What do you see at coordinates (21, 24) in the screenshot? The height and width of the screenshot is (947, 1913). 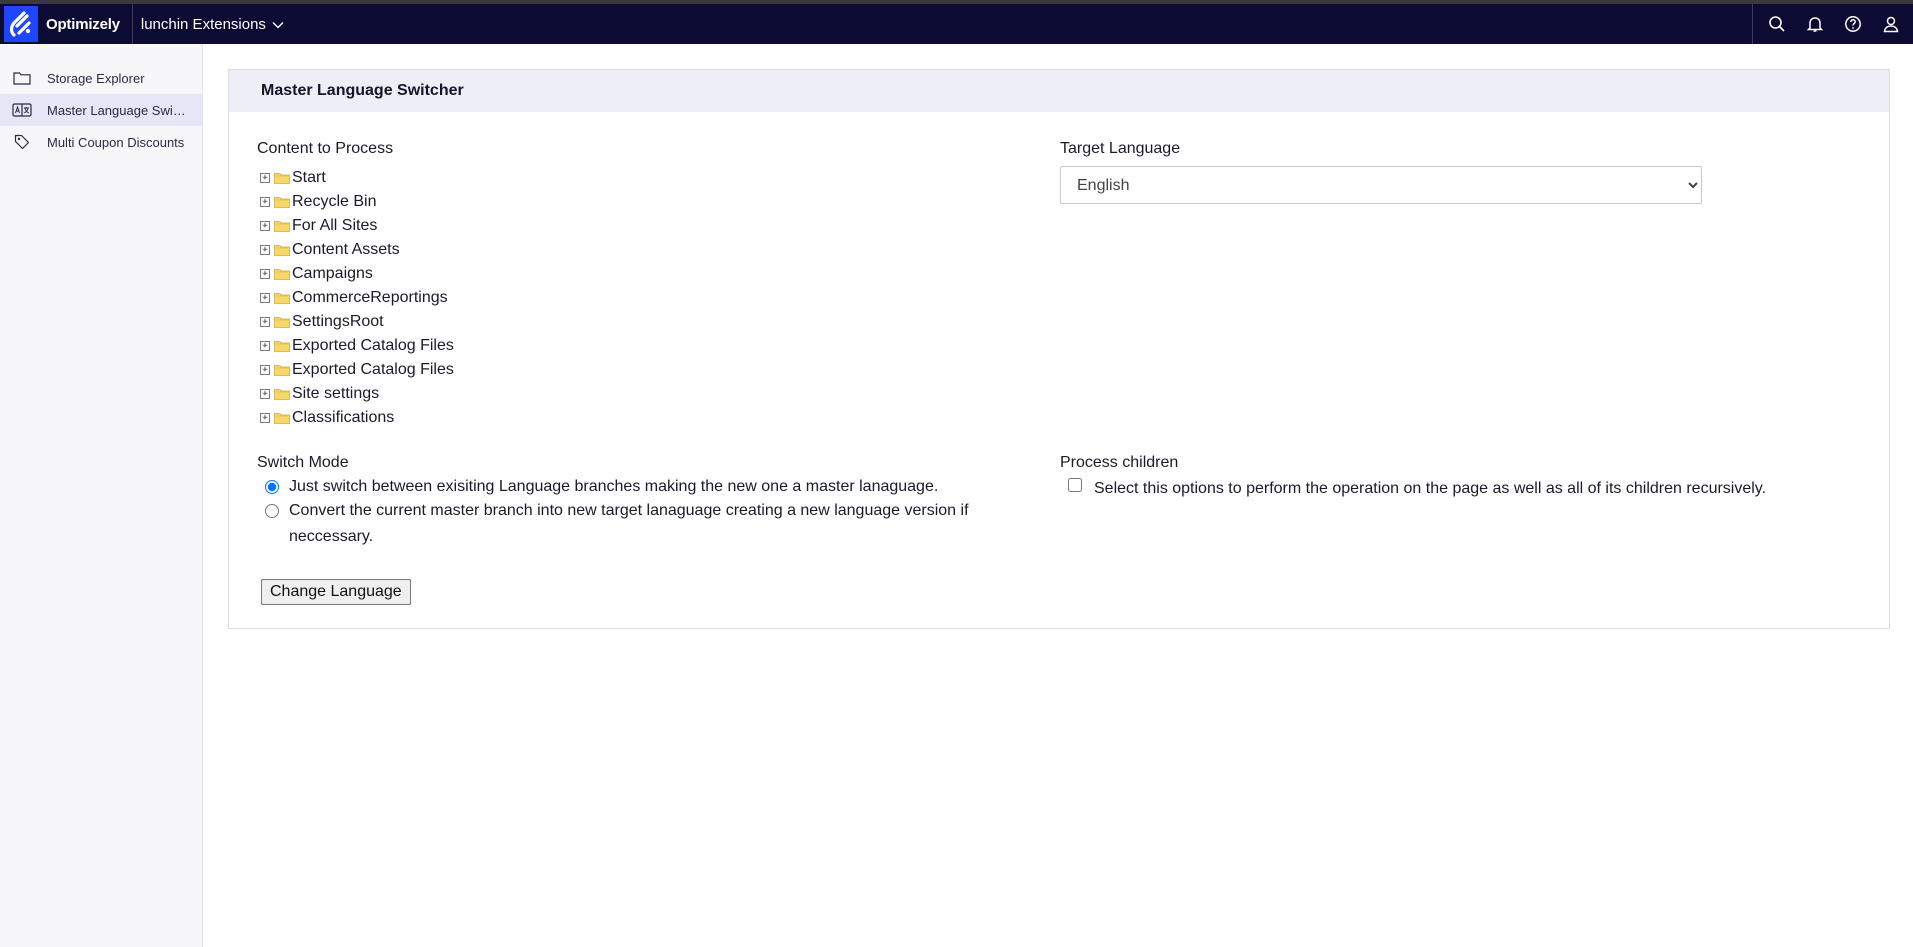 I see `optimizely-logo-icon` at bounding box center [21, 24].